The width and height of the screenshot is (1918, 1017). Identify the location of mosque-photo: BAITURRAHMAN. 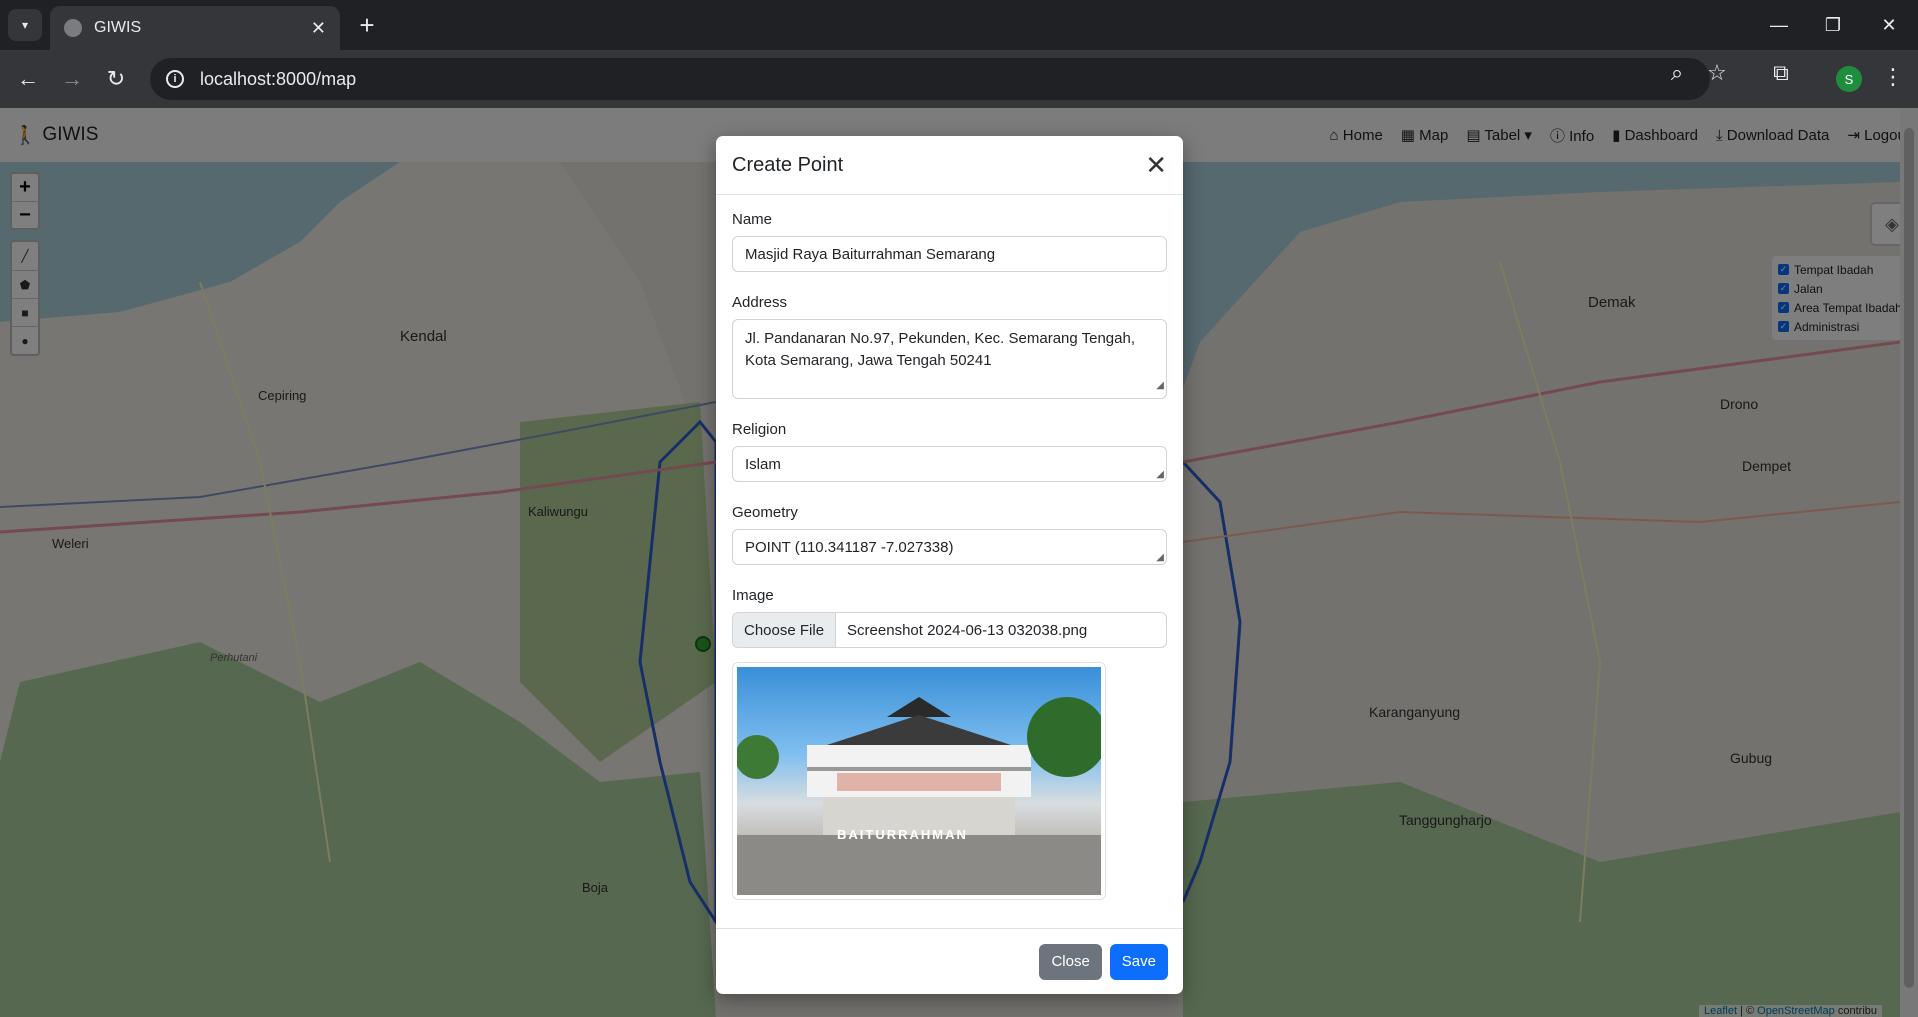
(919, 781).